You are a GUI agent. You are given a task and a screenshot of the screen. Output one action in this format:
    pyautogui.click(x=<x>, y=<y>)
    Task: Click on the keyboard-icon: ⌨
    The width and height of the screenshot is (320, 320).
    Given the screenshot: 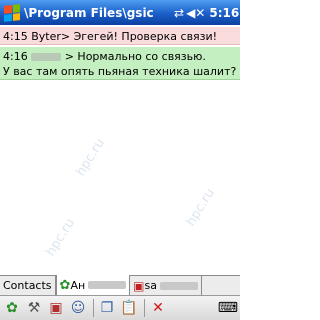 What is the action you would take?
    pyautogui.click(x=228, y=308)
    